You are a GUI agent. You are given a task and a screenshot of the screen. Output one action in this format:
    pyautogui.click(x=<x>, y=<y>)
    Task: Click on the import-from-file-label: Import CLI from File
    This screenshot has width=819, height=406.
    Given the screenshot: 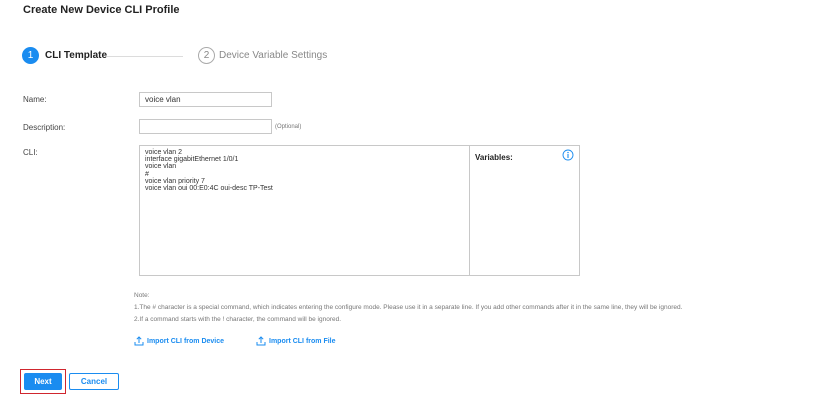 What is the action you would take?
    pyautogui.click(x=302, y=341)
    